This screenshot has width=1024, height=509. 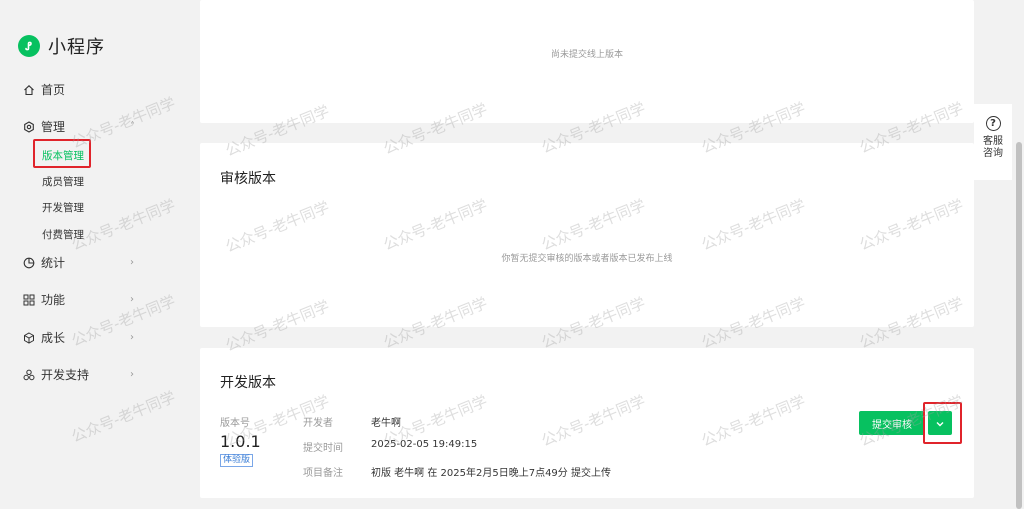 What do you see at coordinates (318, 423) in the screenshot?
I see `developer-label: 开发者` at bounding box center [318, 423].